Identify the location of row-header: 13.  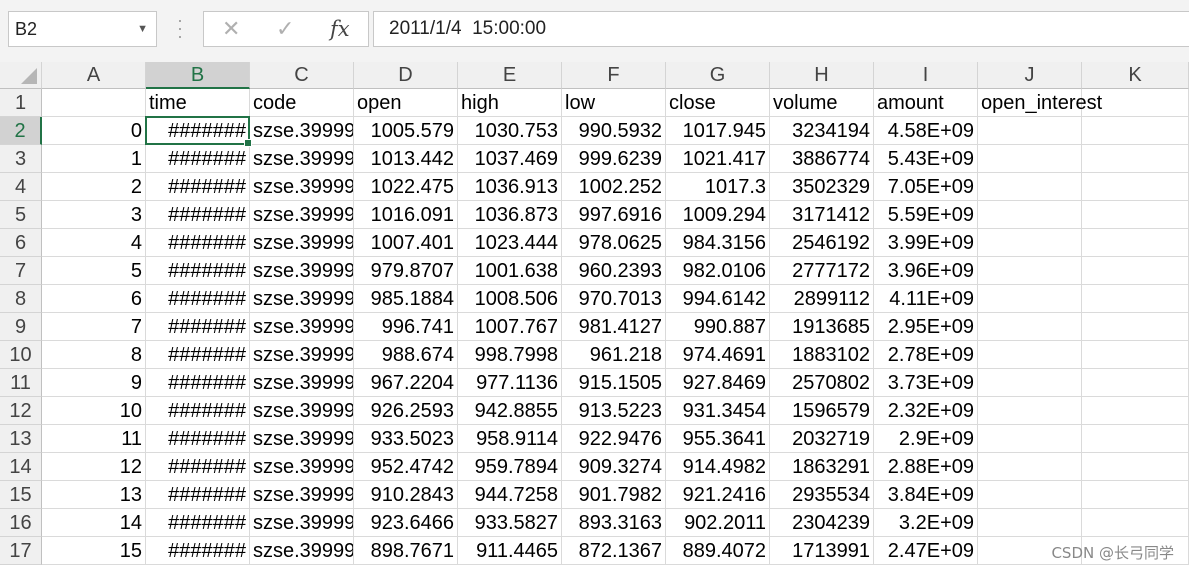
(21, 439).